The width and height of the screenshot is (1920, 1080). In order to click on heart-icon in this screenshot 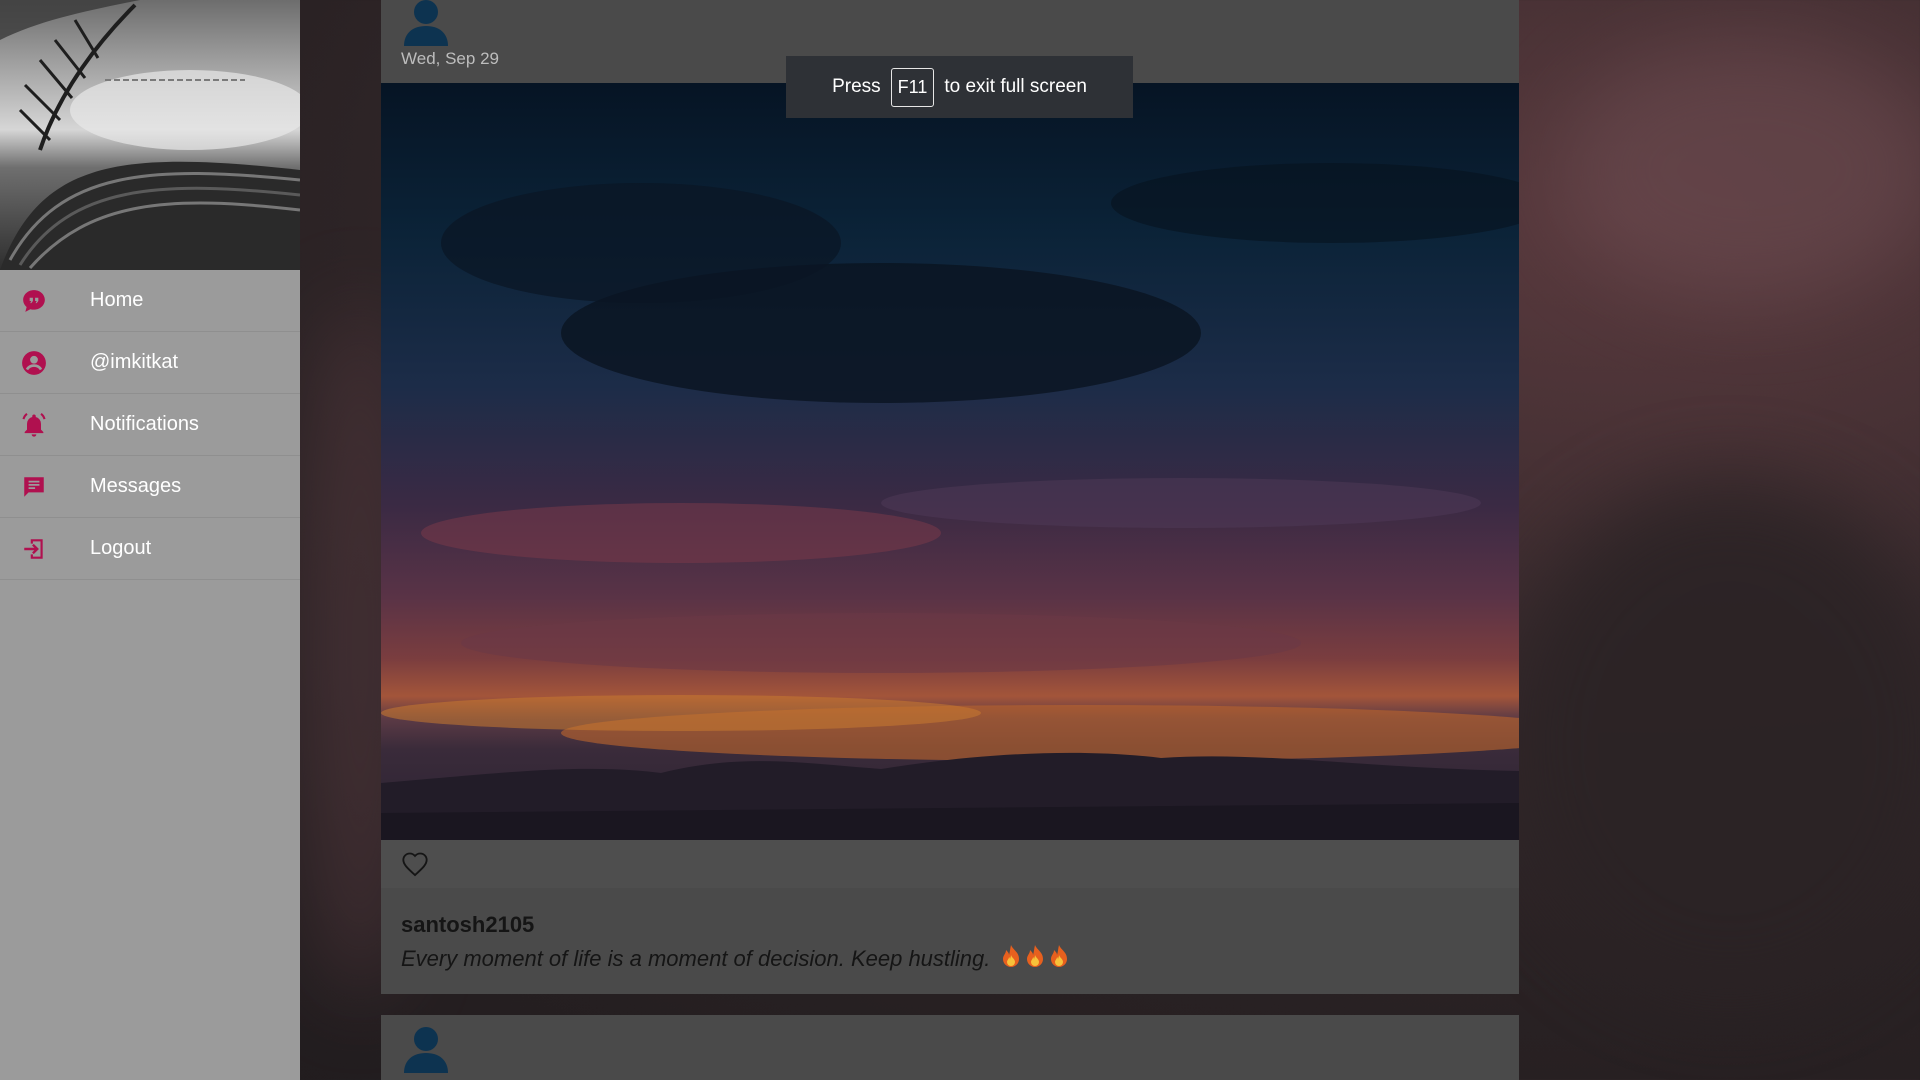, I will do `click(415, 864)`.